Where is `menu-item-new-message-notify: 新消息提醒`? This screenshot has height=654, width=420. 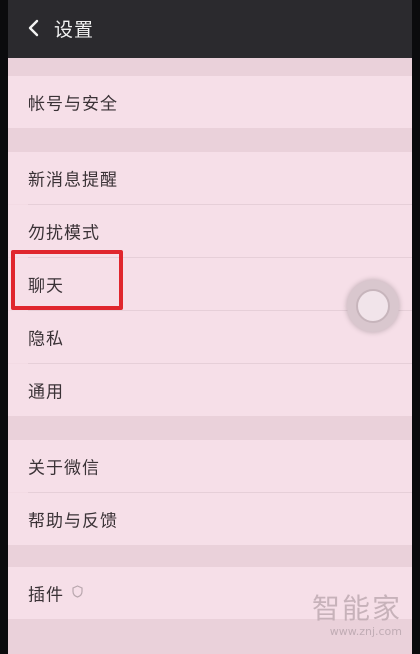 menu-item-new-message-notify: 新消息提醒 is located at coordinates (210, 178).